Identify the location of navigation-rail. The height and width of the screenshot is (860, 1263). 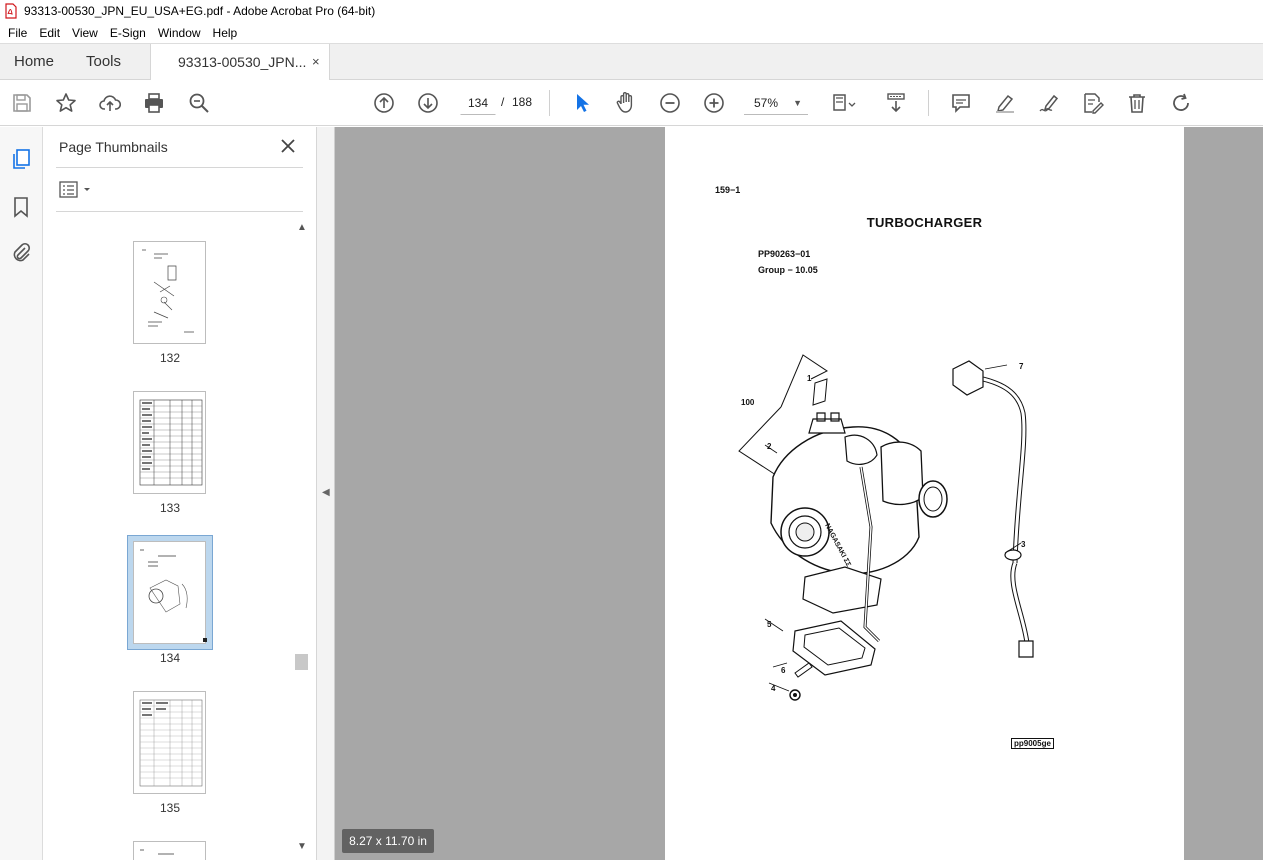
(21, 493).